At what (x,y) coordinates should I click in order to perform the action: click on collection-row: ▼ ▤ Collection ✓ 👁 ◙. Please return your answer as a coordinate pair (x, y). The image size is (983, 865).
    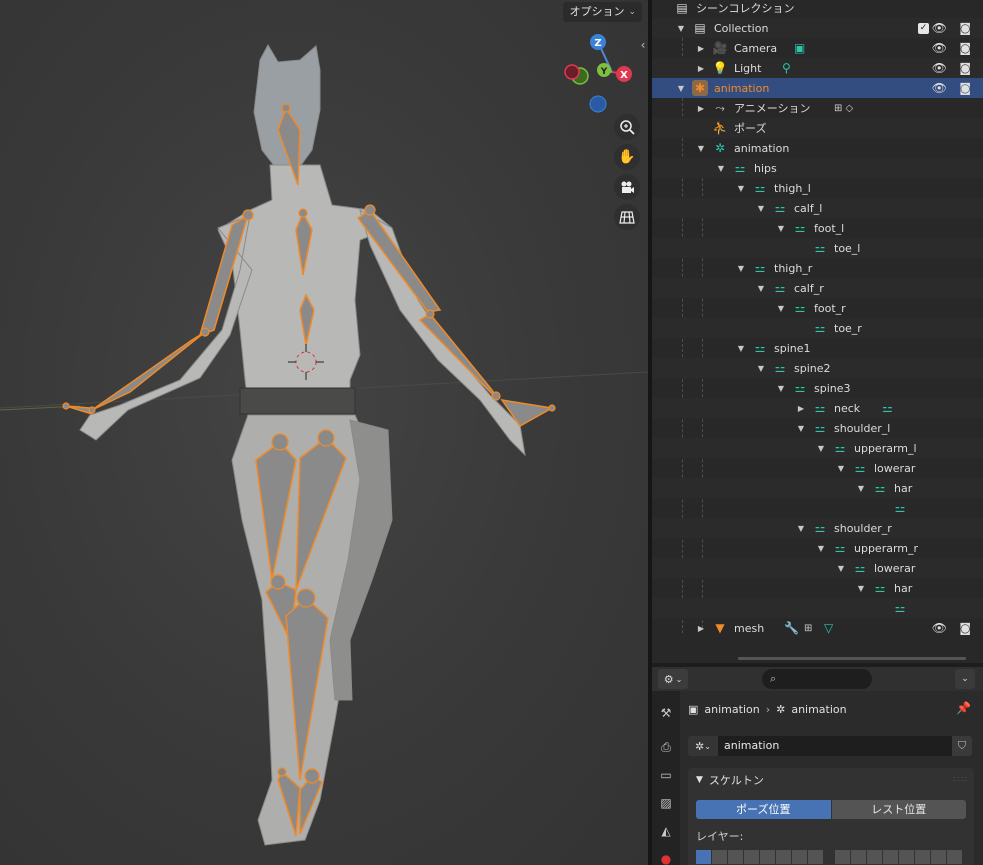
    Looking at the image, I should click on (817, 28).